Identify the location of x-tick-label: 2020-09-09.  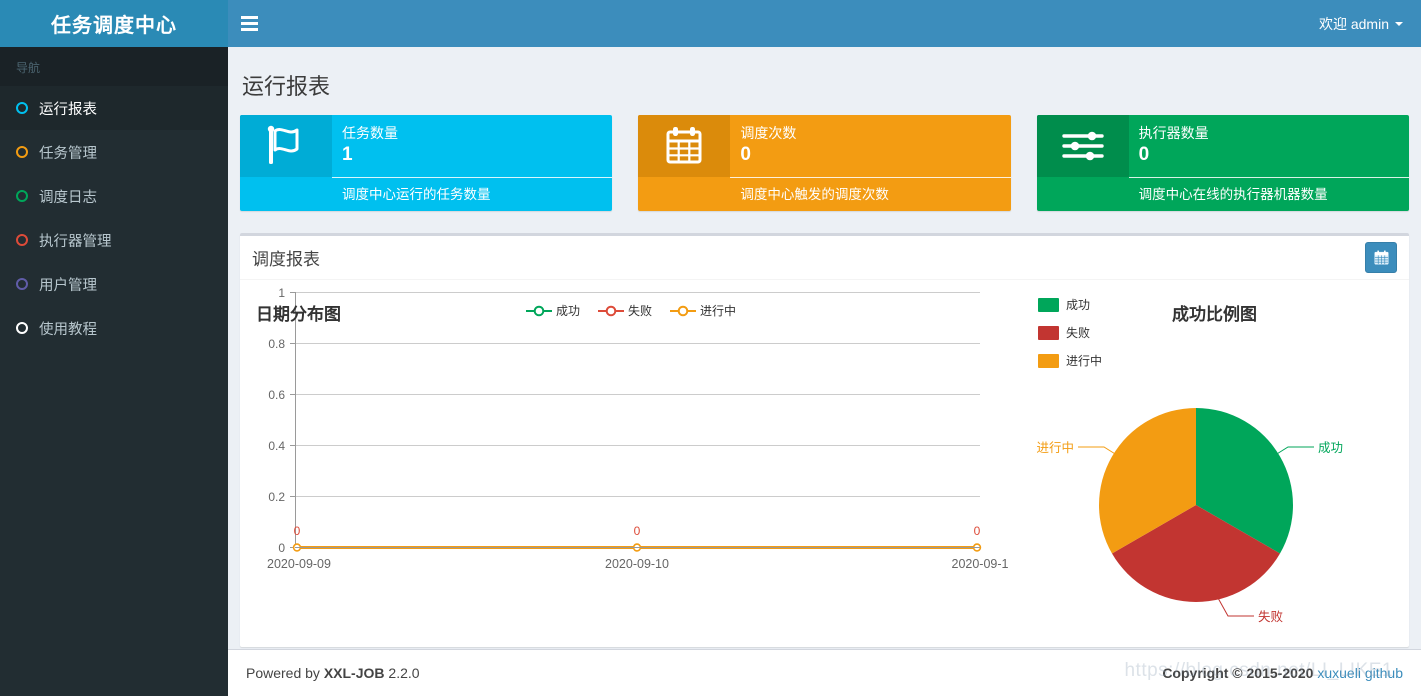
(299, 564).